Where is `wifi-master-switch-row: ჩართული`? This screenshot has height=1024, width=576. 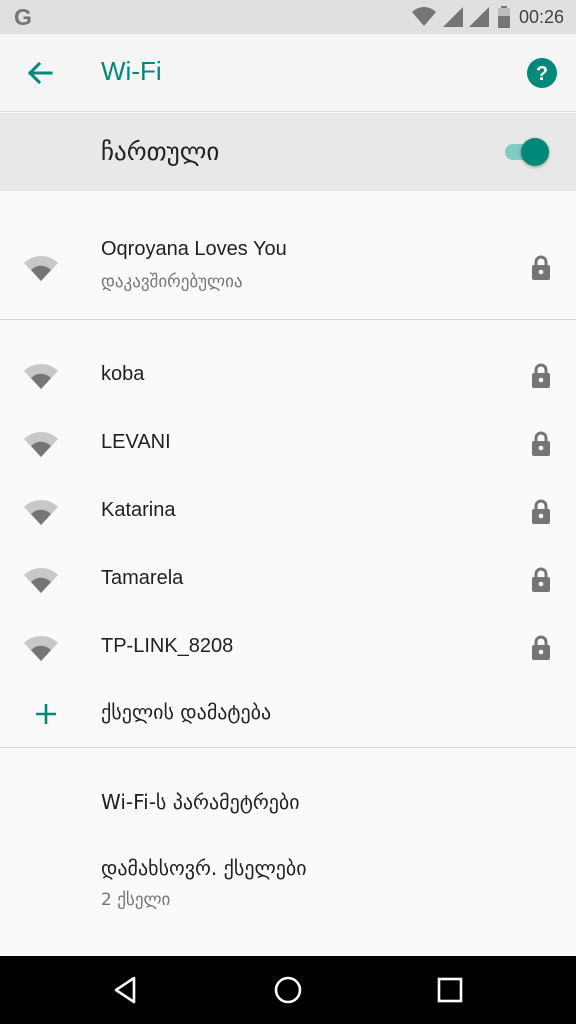
wifi-master-switch-row: ჩართული is located at coordinates (288, 152).